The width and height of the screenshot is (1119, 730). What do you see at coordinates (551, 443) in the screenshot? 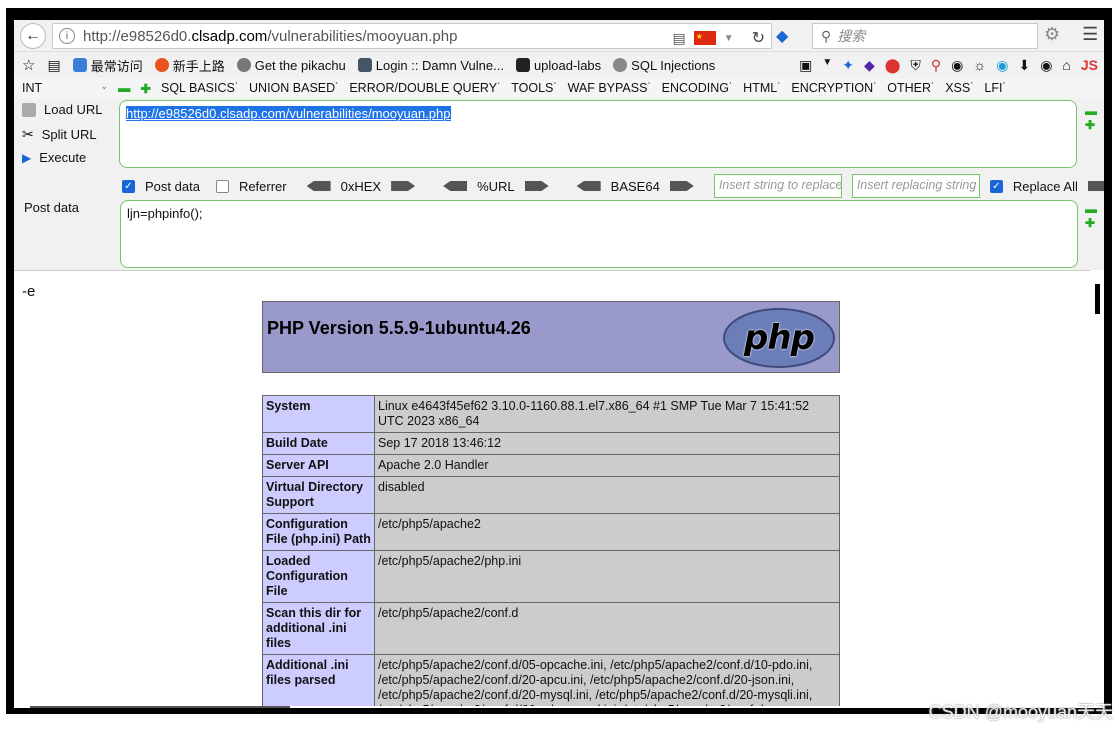
I see `table-row: Build Date Sep 17 2018 13:46:12` at bounding box center [551, 443].